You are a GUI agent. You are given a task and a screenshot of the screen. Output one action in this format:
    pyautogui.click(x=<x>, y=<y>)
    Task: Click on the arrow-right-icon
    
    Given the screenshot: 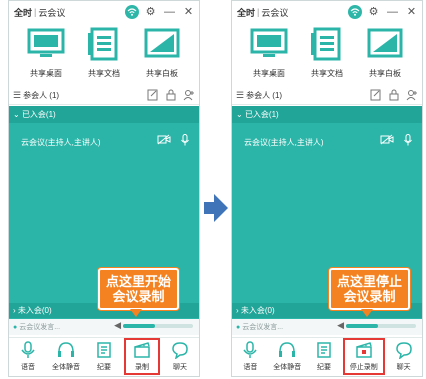 What is the action you would take?
    pyautogui.click(x=216, y=208)
    